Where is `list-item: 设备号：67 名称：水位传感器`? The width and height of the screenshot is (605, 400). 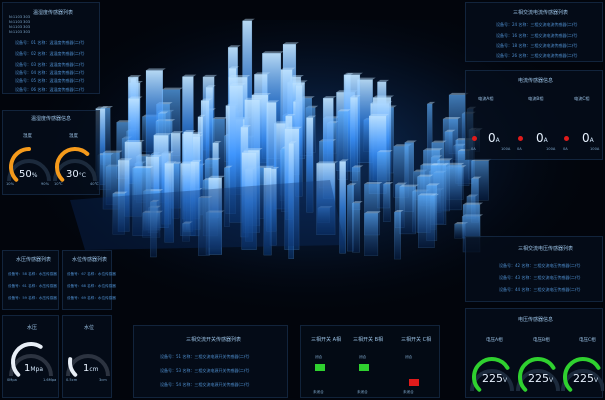 list-item: 设备号：67 名称：水位传感器 is located at coordinates (91, 274).